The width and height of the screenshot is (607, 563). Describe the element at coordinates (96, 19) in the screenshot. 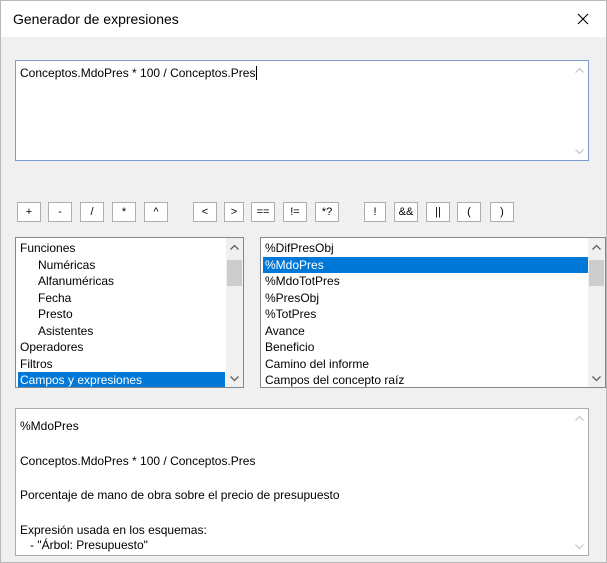

I see `window-title: Generador de expresiones` at that location.